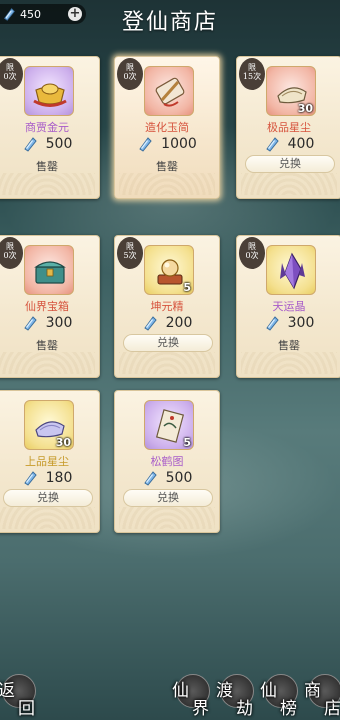  Describe the element at coordinates (252, 74) in the screenshot. I see `purchase-limit-badge: 限 15次` at that location.